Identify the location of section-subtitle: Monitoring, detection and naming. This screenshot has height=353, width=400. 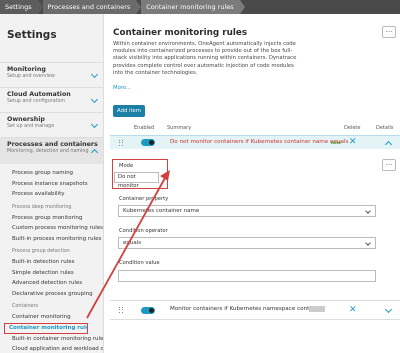
(48, 151).